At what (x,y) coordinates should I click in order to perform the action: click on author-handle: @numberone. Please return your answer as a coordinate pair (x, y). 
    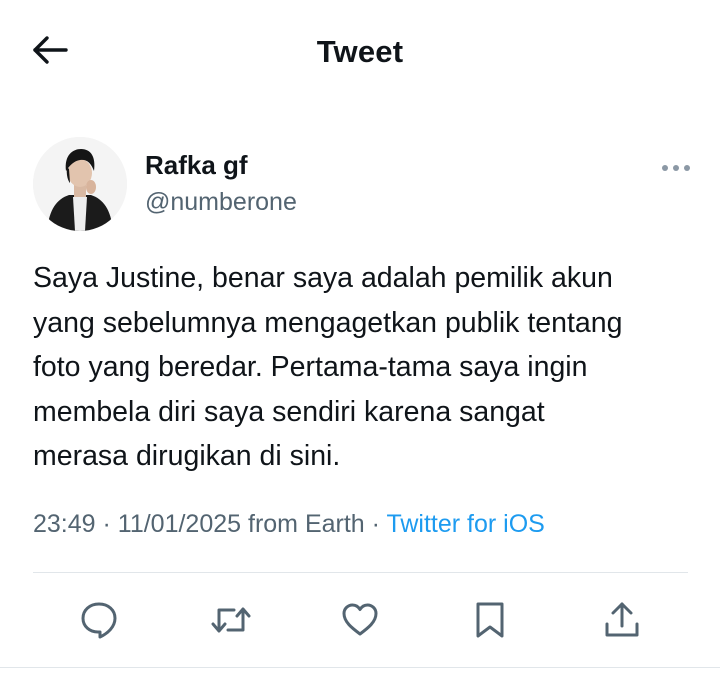
    Looking at the image, I should click on (221, 202).